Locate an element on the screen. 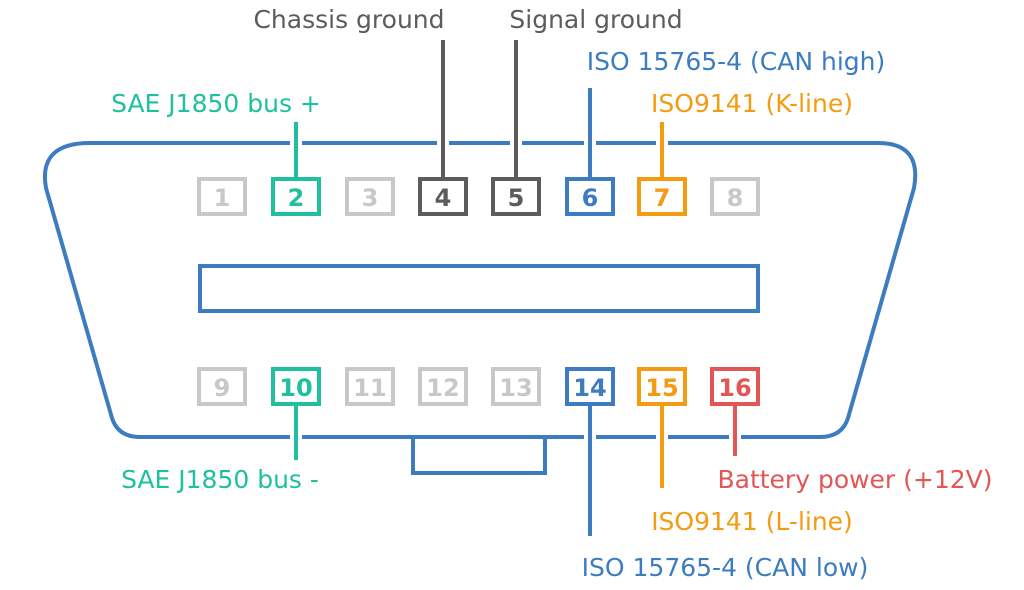 The width and height of the screenshot is (1024, 590). pin-number: 2 is located at coordinates (296, 198).